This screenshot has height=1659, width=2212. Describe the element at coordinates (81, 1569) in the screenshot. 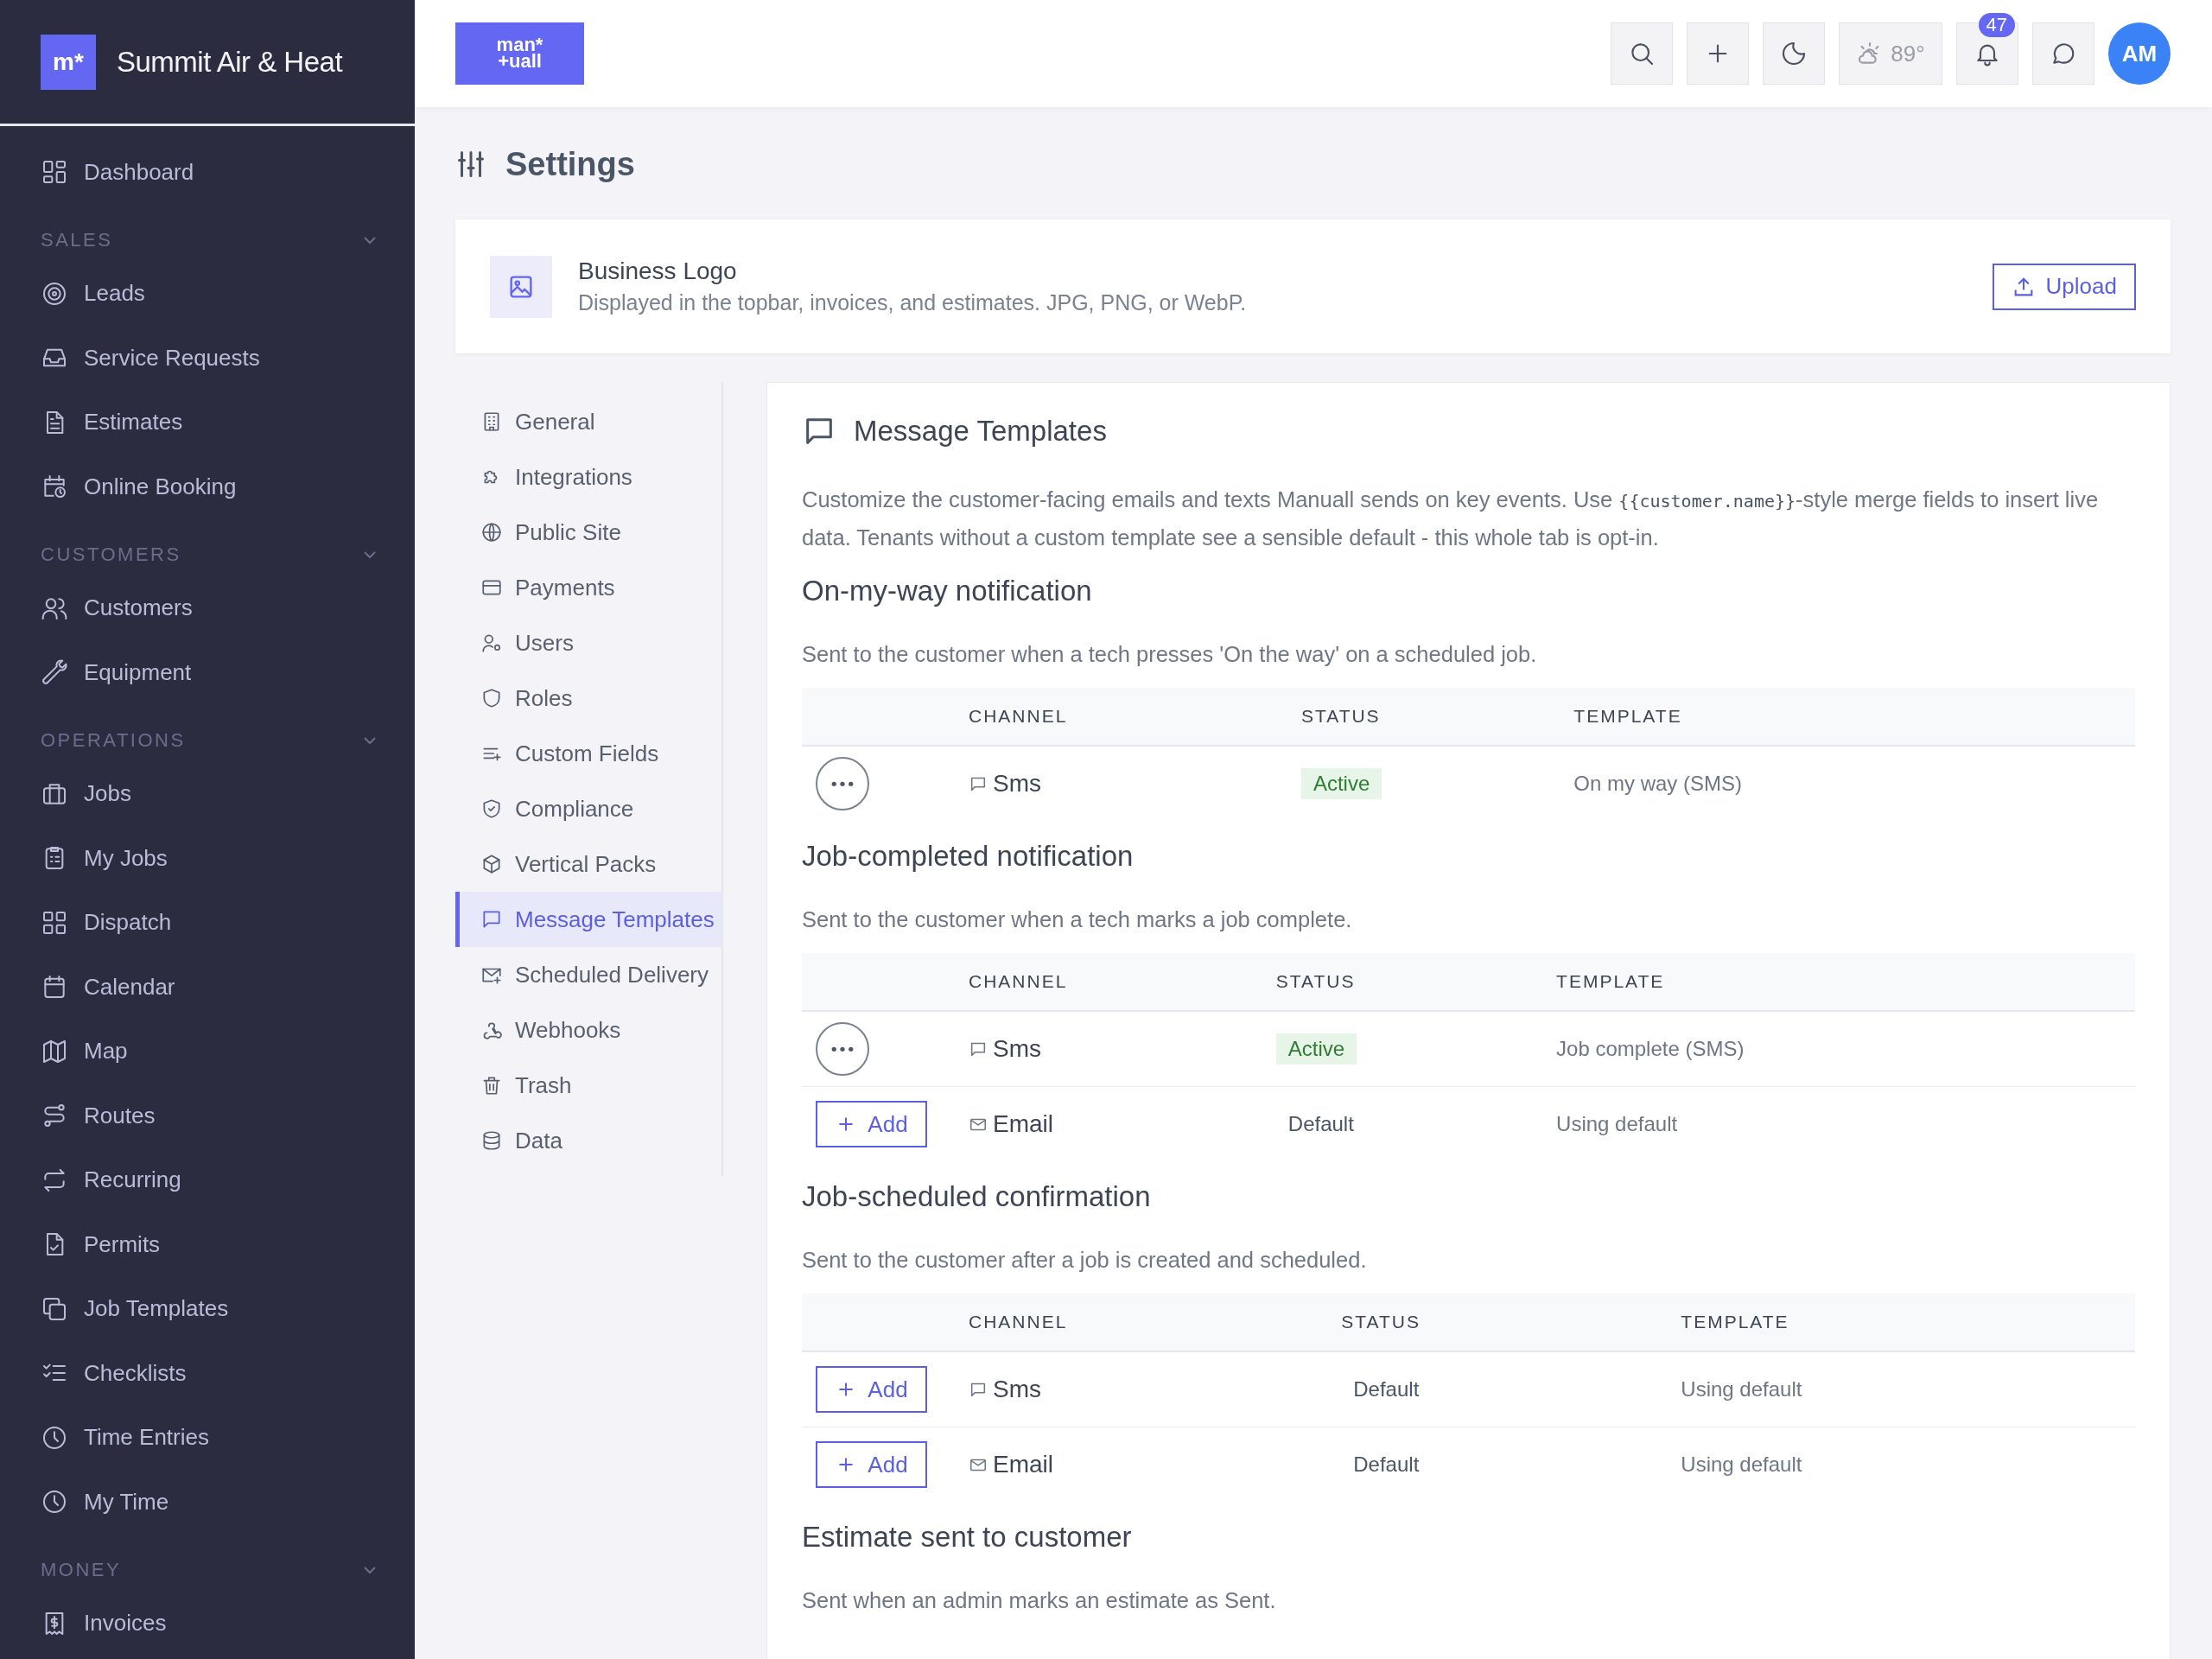

I see `section-heading: MONEY` at that location.